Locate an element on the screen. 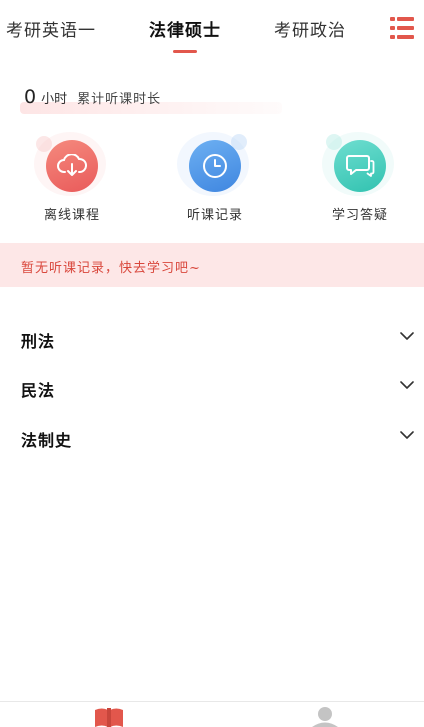  study-qa-button: 学习答疑 is located at coordinates (360, 177).